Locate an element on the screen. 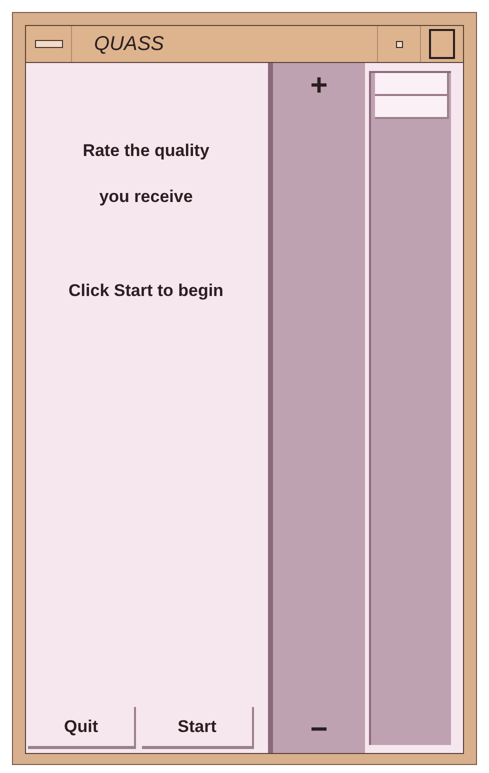 The width and height of the screenshot is (489, 773). action-button: Start is located at coordinates (198, 728).